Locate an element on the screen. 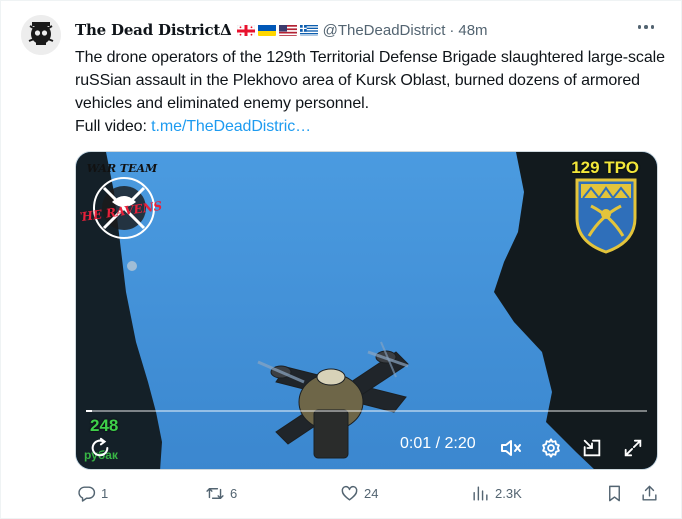  retweet-icon is located at coordinates (215, 493).